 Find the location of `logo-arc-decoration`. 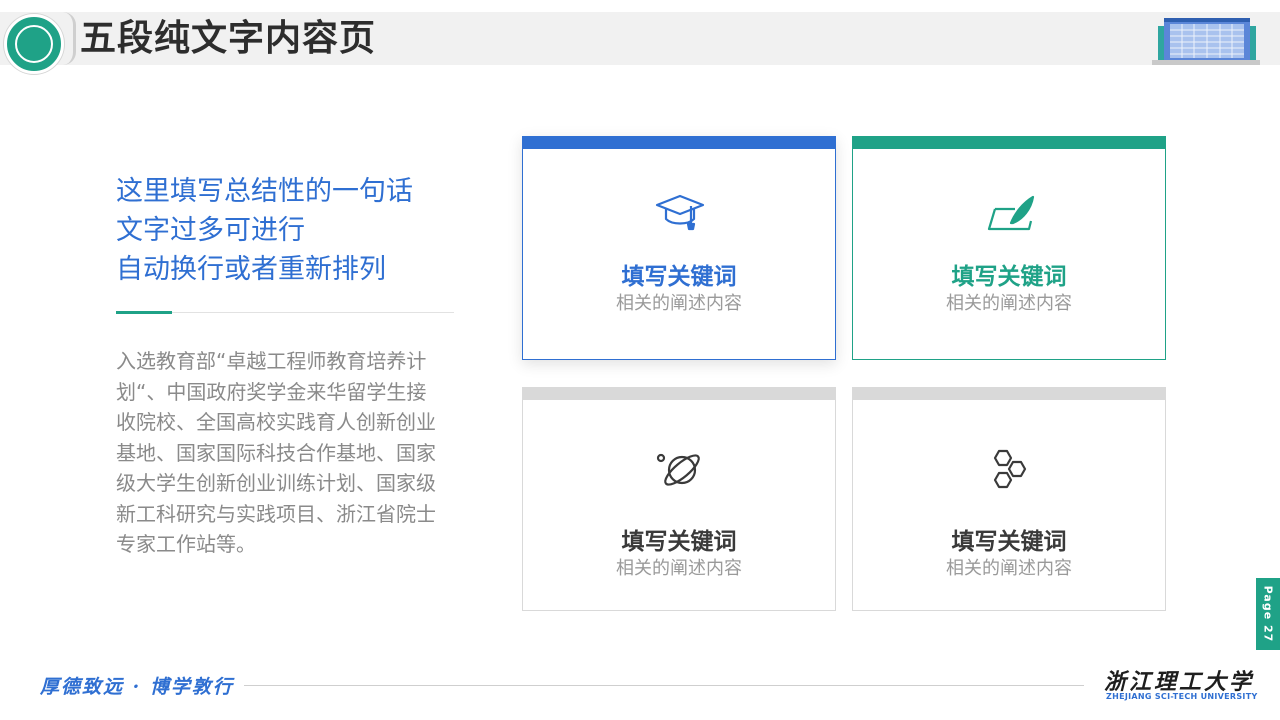

logo-arc-decoration is located at coordinates (69, 38).